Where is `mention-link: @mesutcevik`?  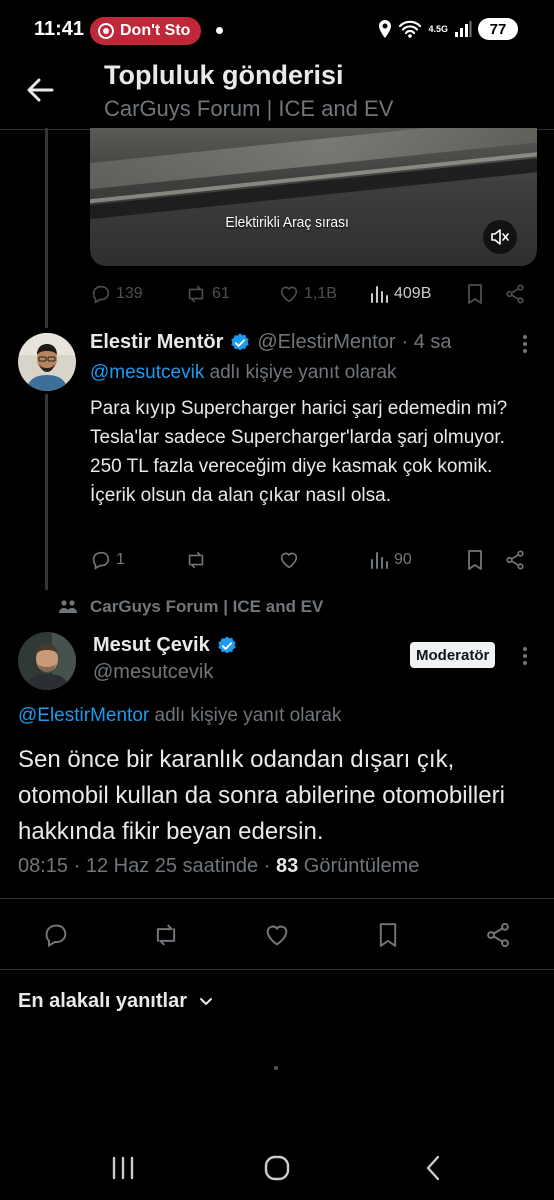
mention-link: @mesutcevik is located at coordinates (147, 372).